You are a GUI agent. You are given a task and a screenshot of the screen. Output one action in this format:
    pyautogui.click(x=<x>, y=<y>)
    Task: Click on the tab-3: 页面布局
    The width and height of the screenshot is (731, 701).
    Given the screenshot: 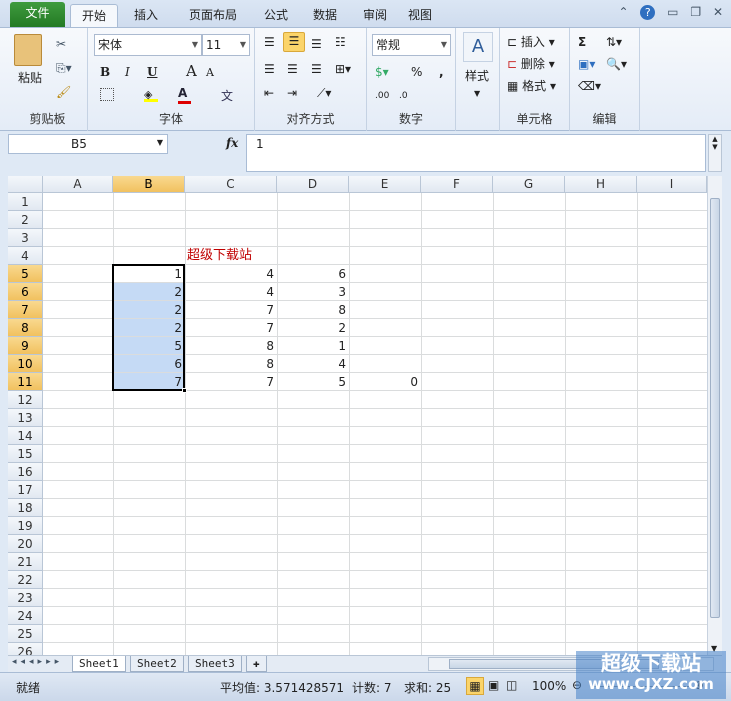 What is the action you would take?
    pyautogui.click(x=213, y=15)
    